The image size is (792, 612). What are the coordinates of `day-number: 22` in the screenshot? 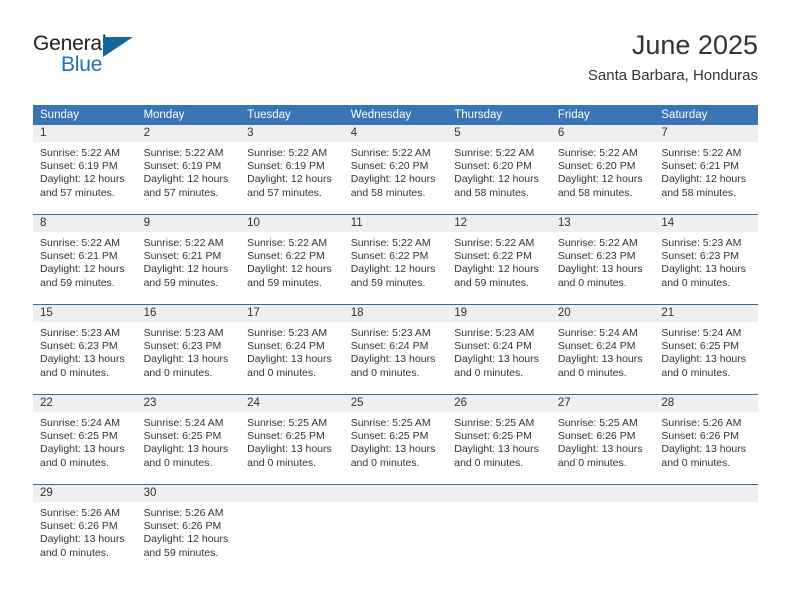 It's located at (85, 403).